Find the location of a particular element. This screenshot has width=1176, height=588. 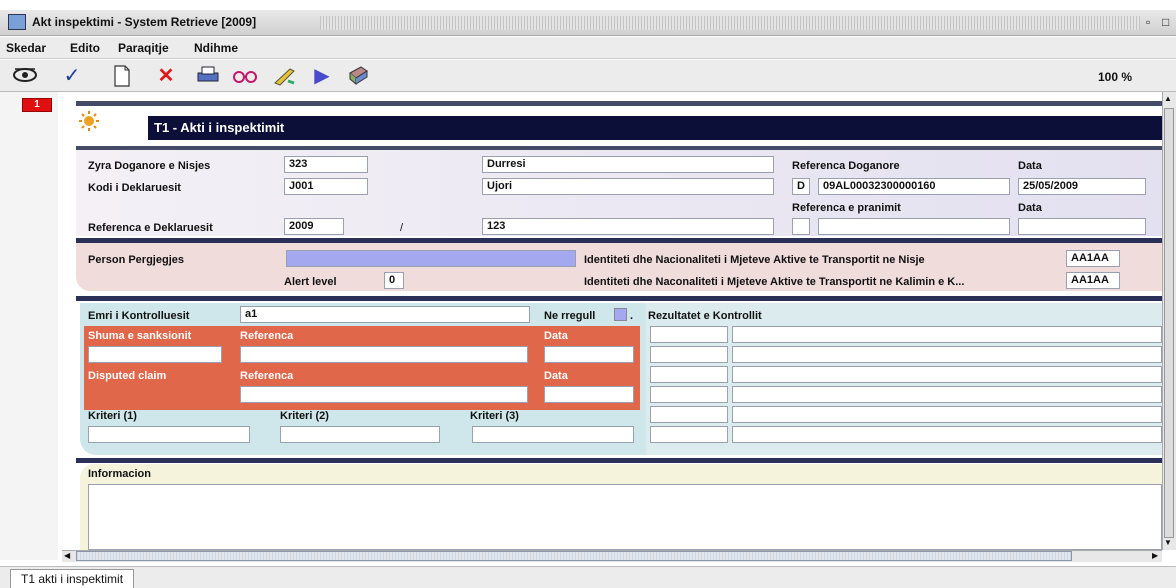

rezultatet-label: Rezultatet e Kontrollit is located at coordinates (705, 316).